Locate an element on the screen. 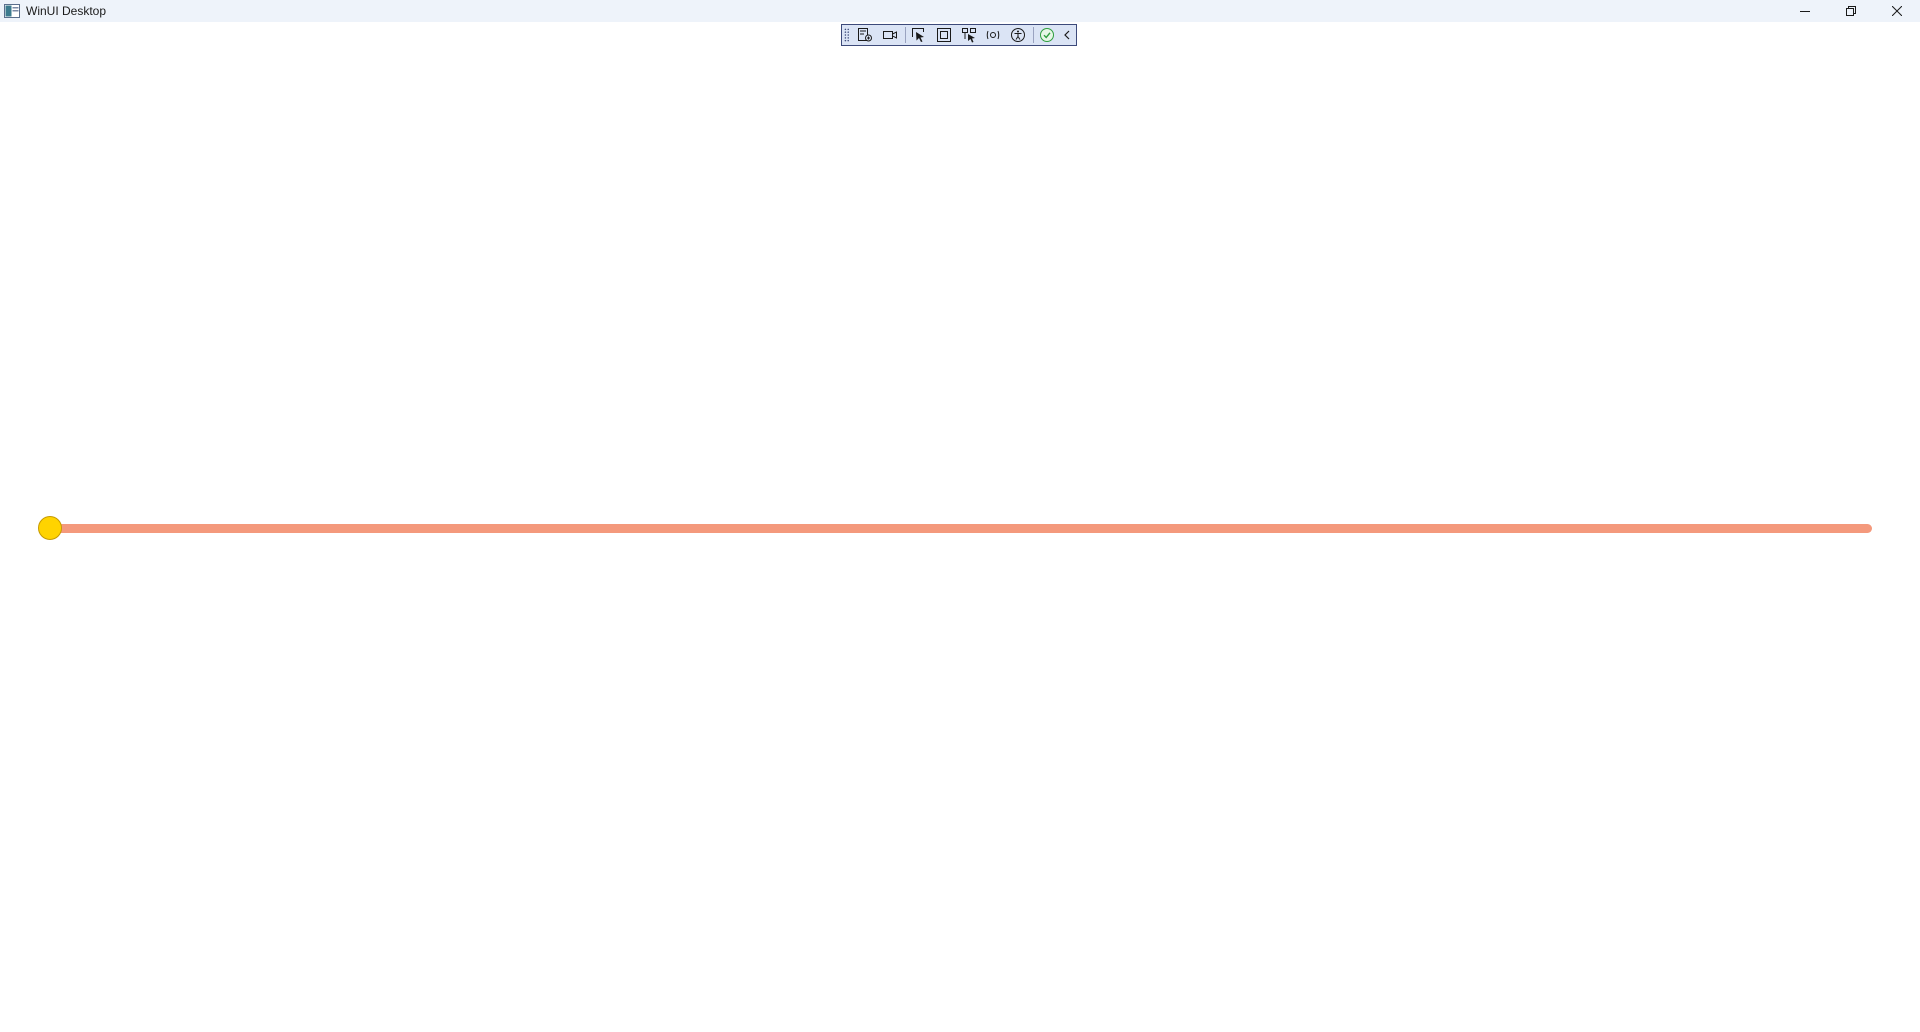 This screenshot has height=1032, width=1920. caption-buttons is located at coordinates (1851, 11).